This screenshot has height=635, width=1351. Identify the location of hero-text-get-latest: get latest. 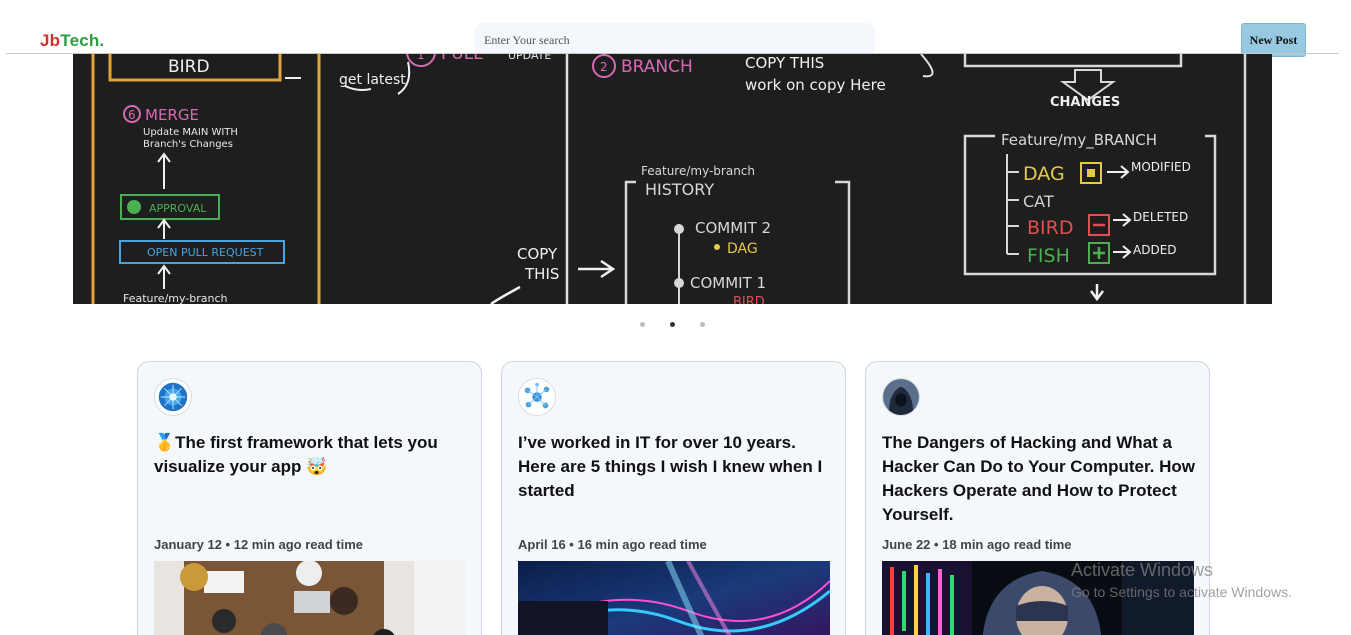
(372, 80).